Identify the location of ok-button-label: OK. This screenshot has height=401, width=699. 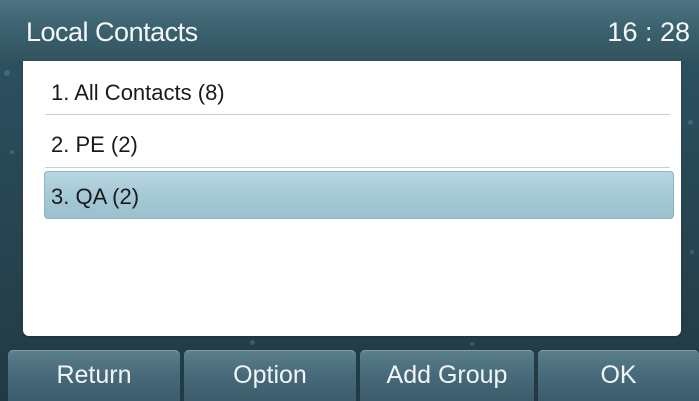
(618, 375).